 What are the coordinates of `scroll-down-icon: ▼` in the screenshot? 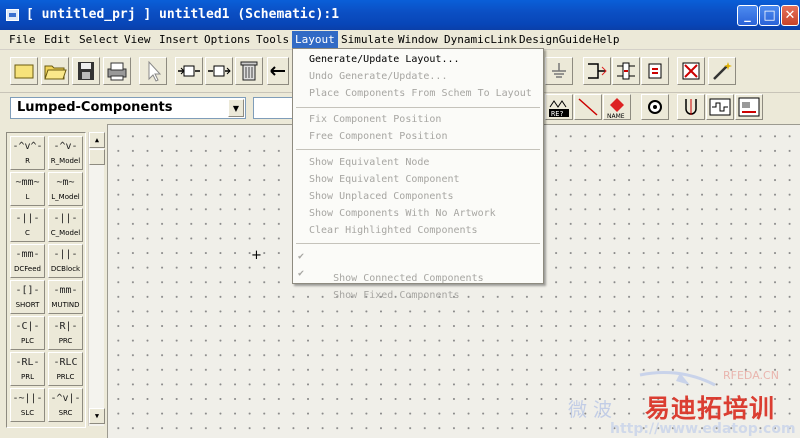 It's located at (97, 416).